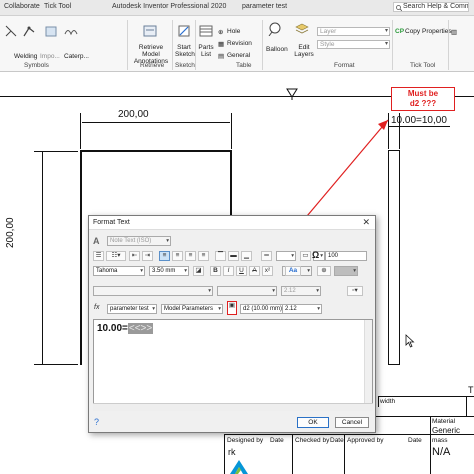 The height and width of the screenshot is (474, 474). What do you see at coordinates (246, 256) in the screenshot?
I see `valign-bottom-button: ▁` at bounding box center [246, 256].